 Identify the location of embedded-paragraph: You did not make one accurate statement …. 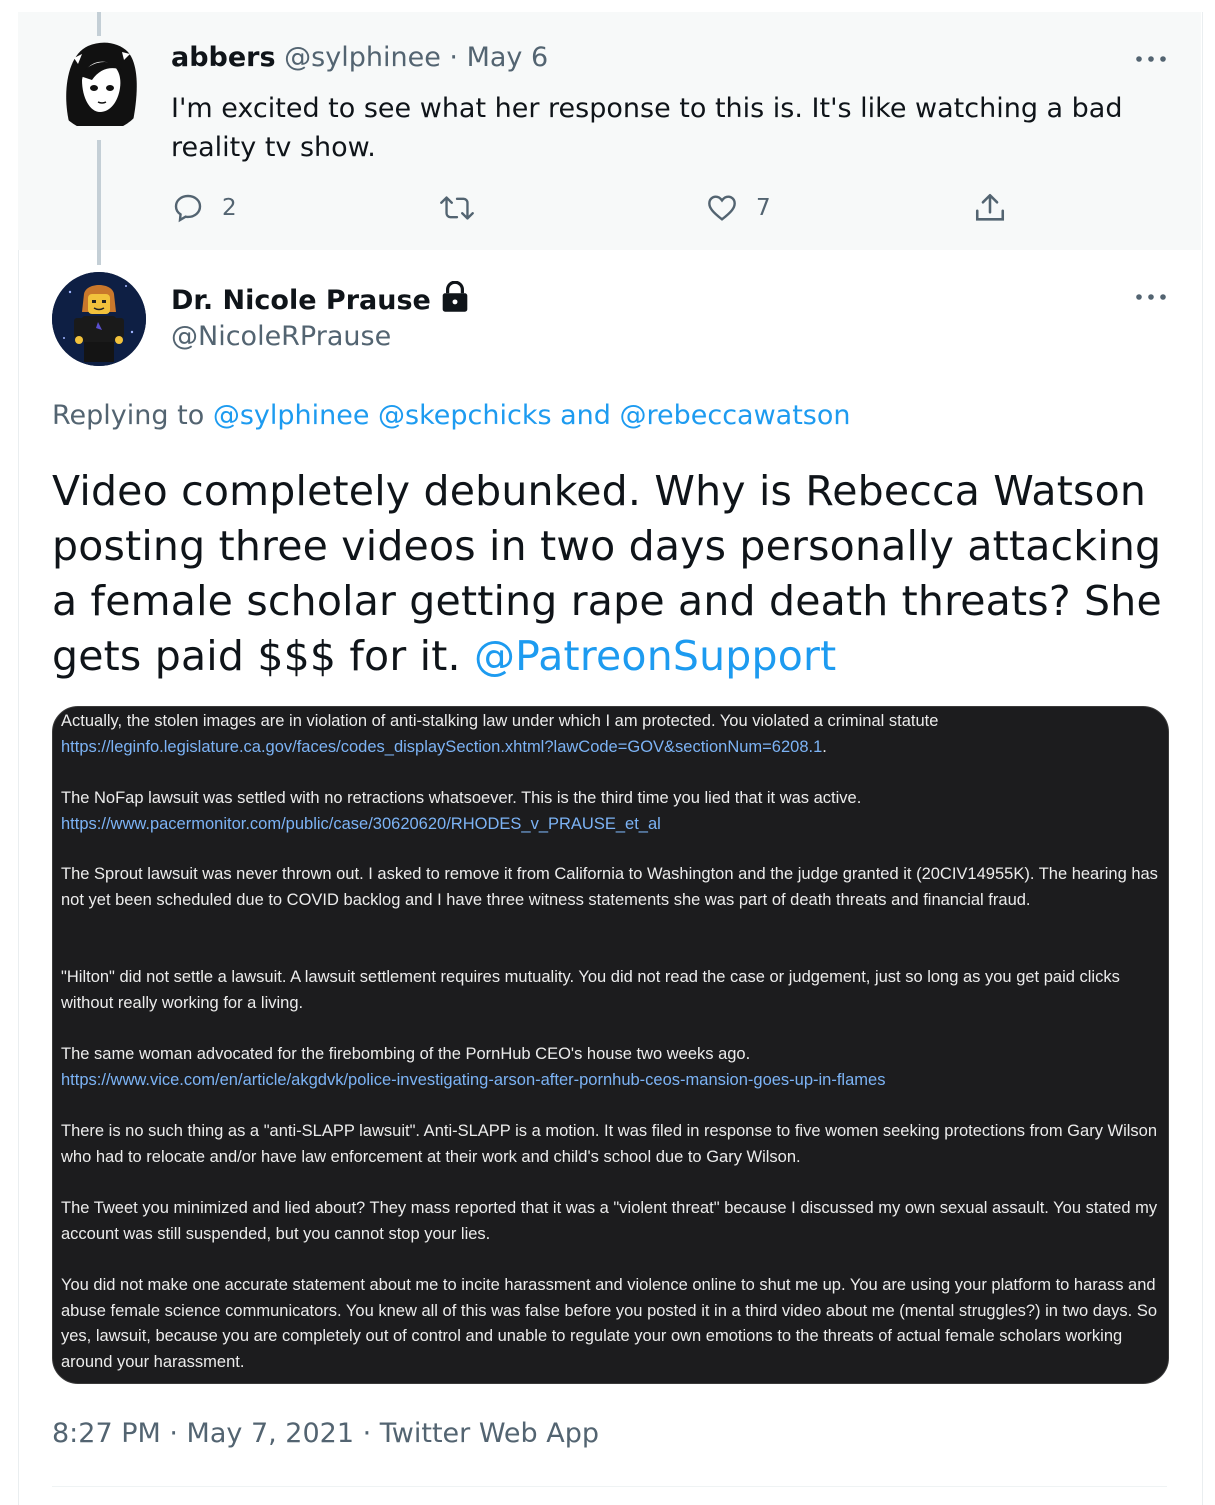
(609, 1324).